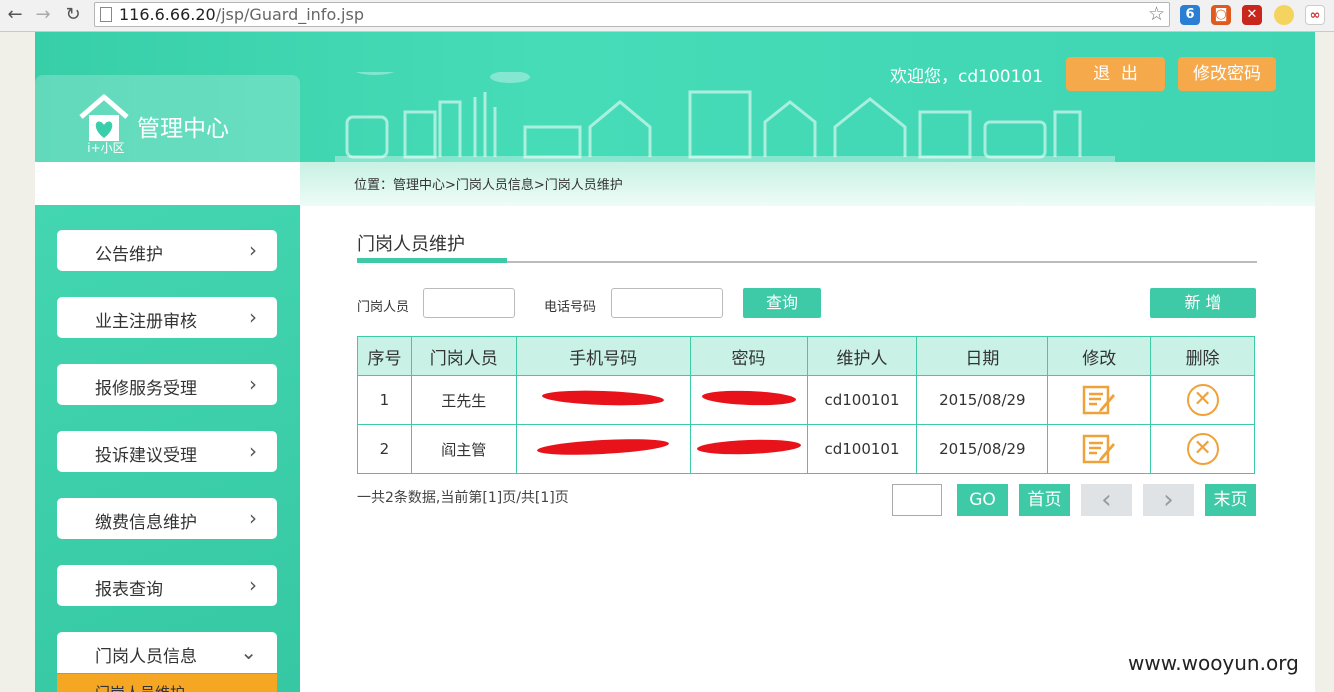 This screenshot has width=1334, height=692. I want to click on watermark-text: www.wooyun.org, so click(1213, 663).